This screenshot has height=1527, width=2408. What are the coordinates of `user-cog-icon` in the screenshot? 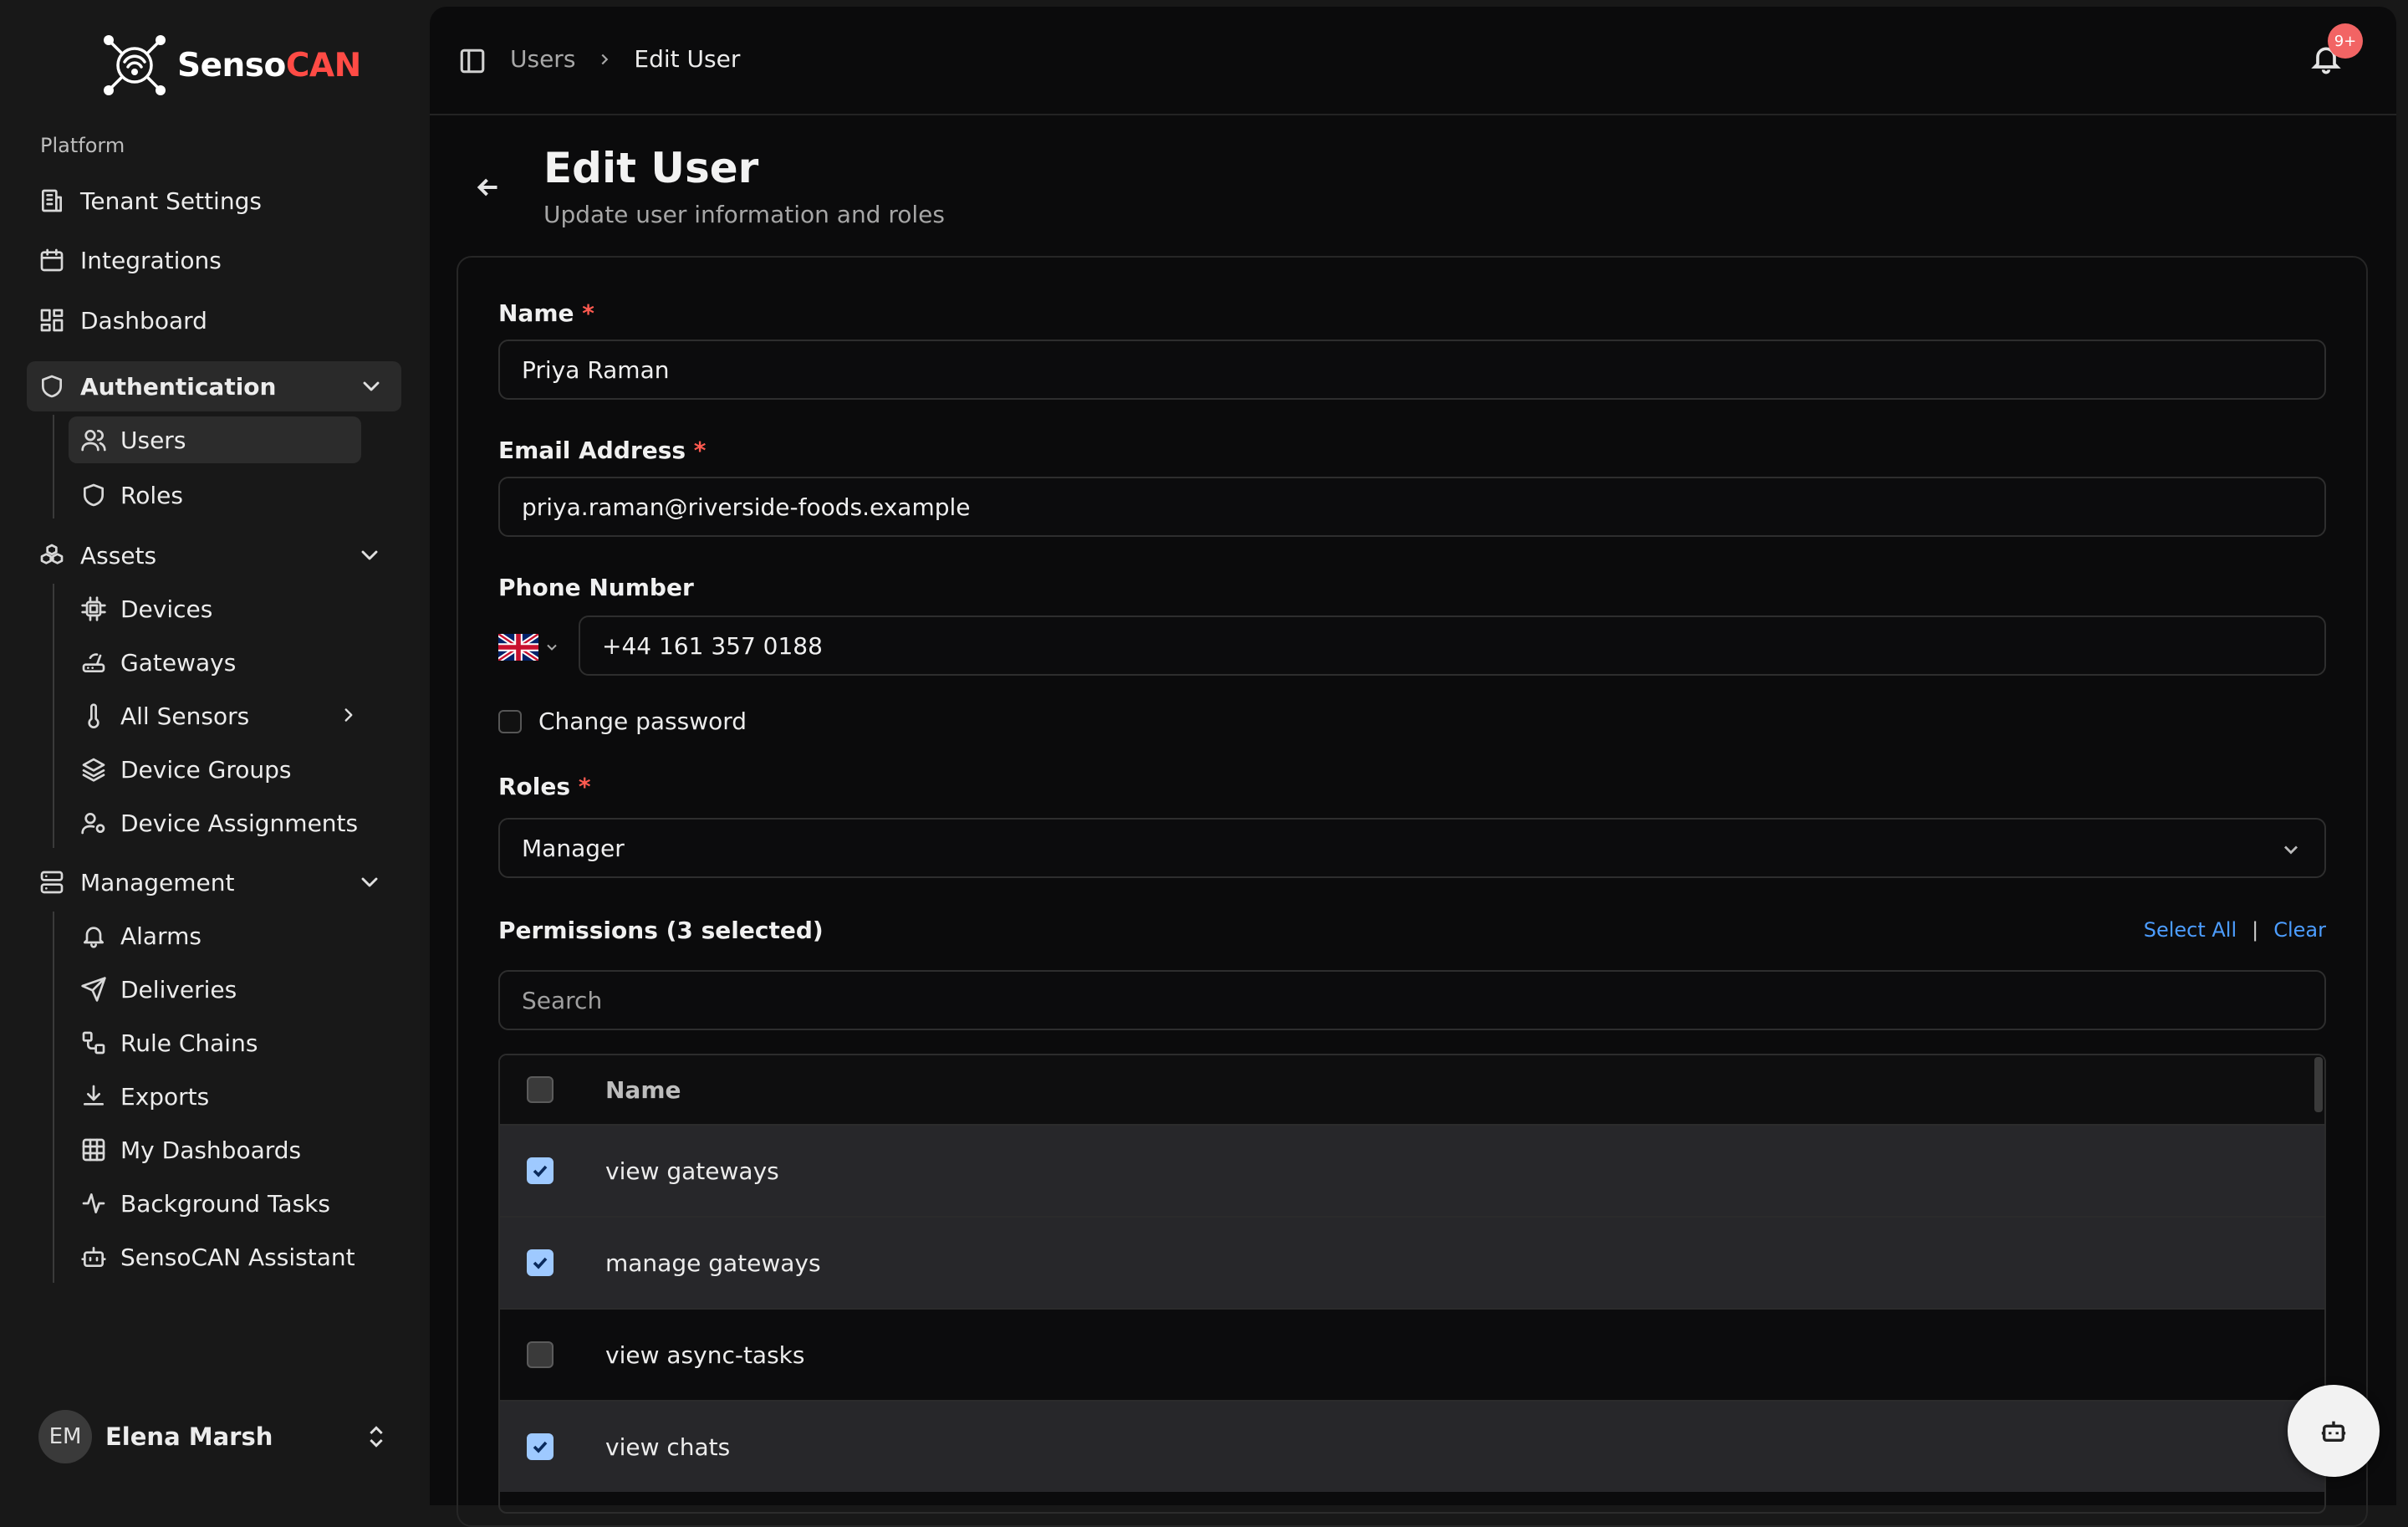 It's located at (94, 823).